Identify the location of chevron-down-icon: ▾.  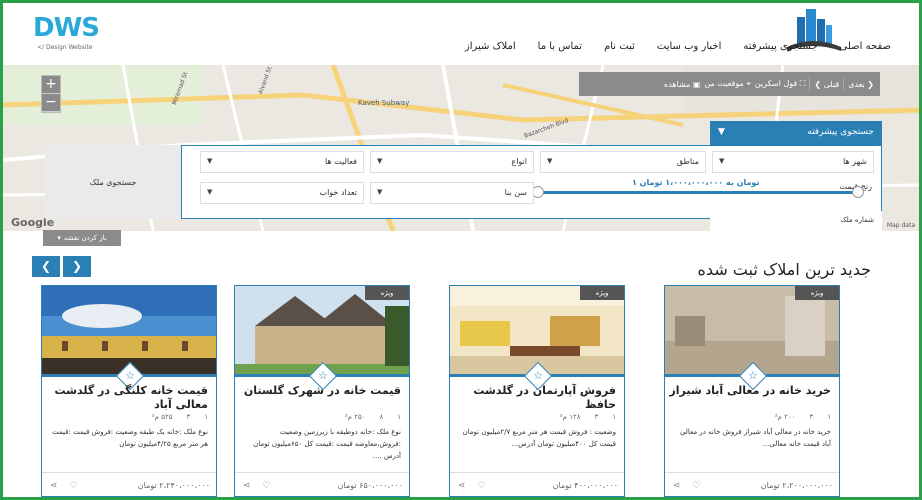
(59, 238).